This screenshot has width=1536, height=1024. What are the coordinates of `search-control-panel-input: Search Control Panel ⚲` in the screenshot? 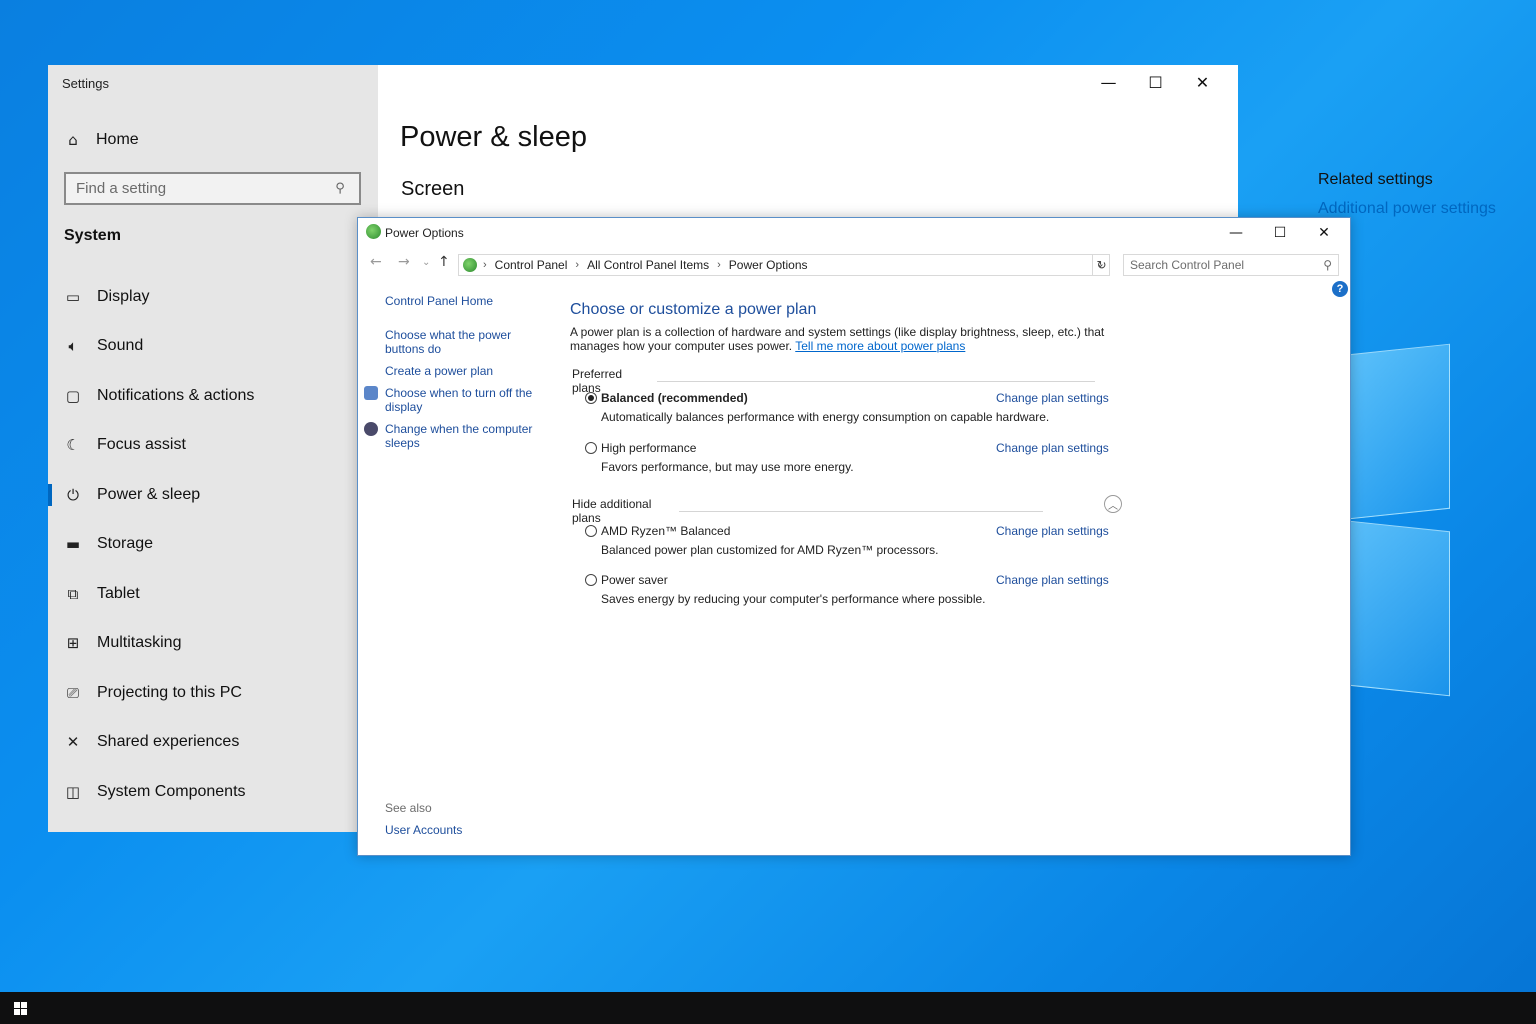 It's located at (1231, 265).